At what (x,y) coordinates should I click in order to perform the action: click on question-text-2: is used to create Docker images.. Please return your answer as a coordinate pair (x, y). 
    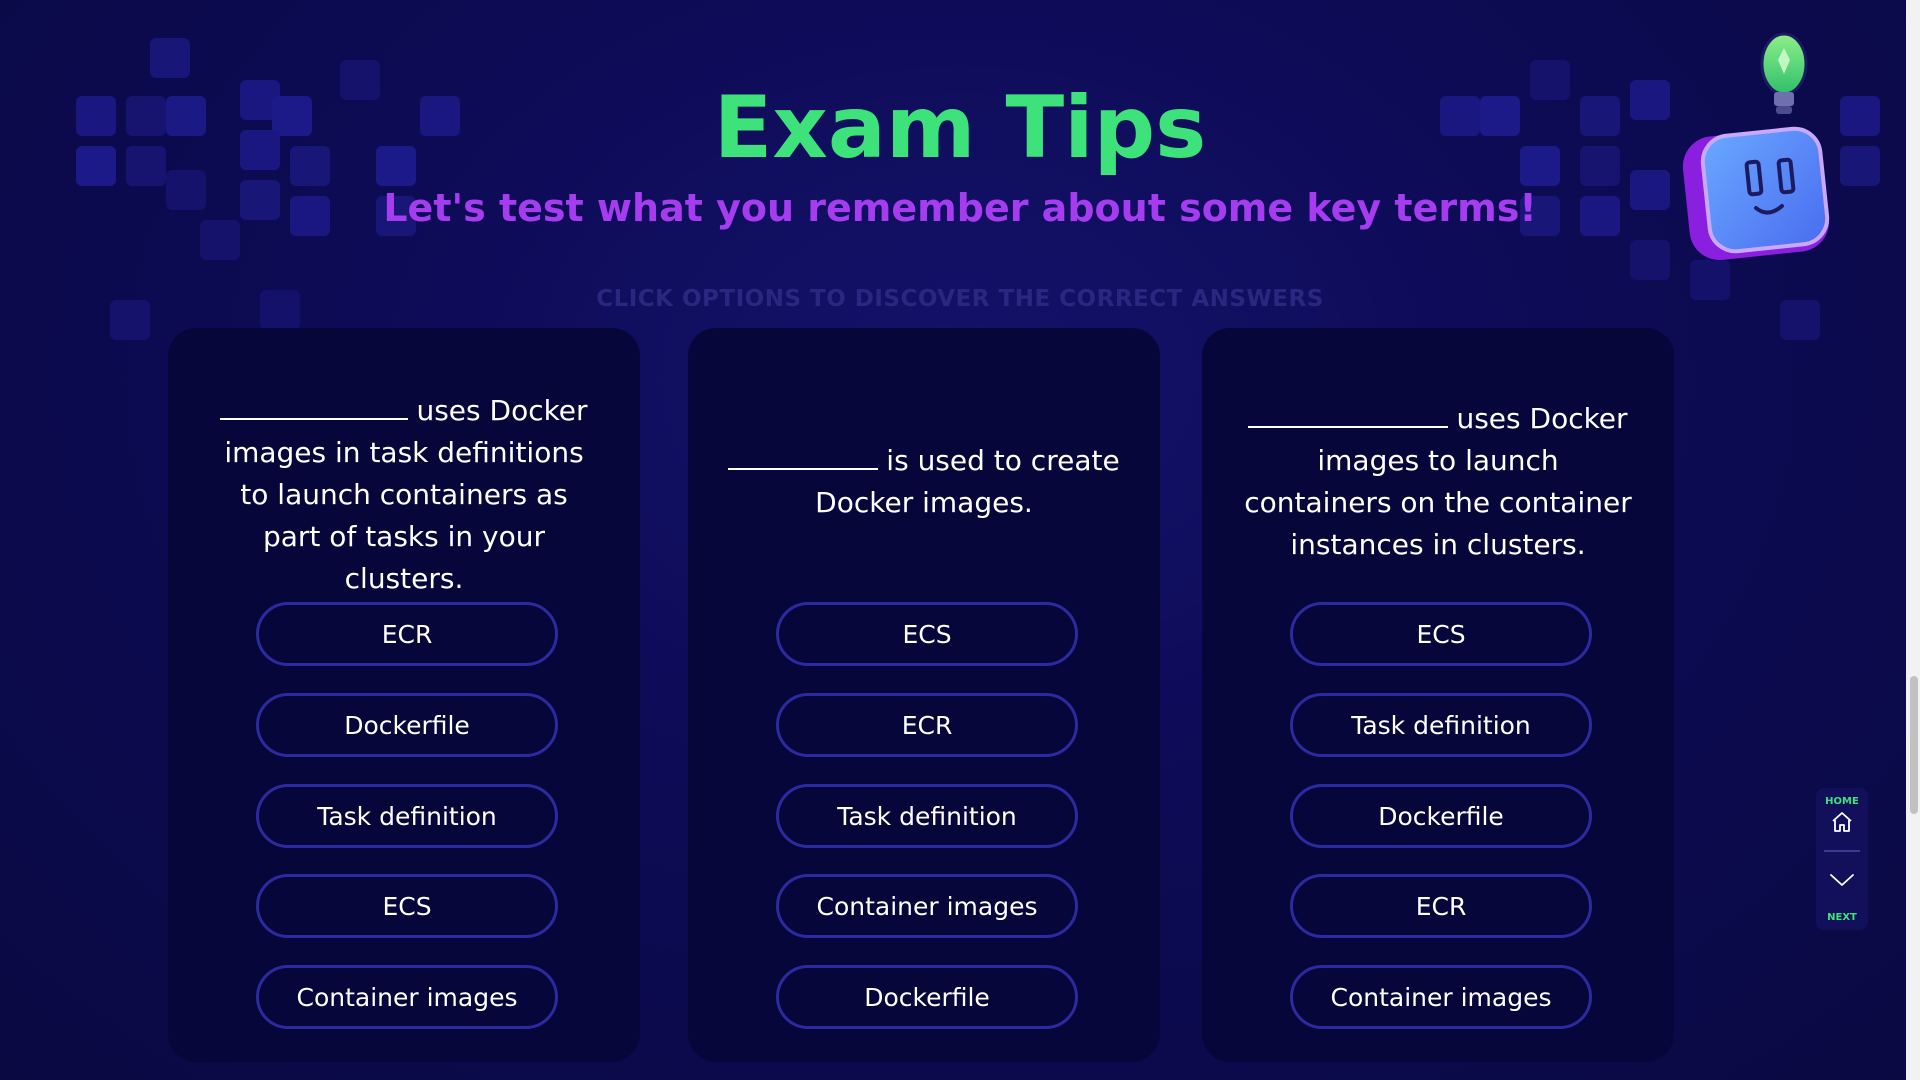
    Looking at the image, I should click on (924, 481).